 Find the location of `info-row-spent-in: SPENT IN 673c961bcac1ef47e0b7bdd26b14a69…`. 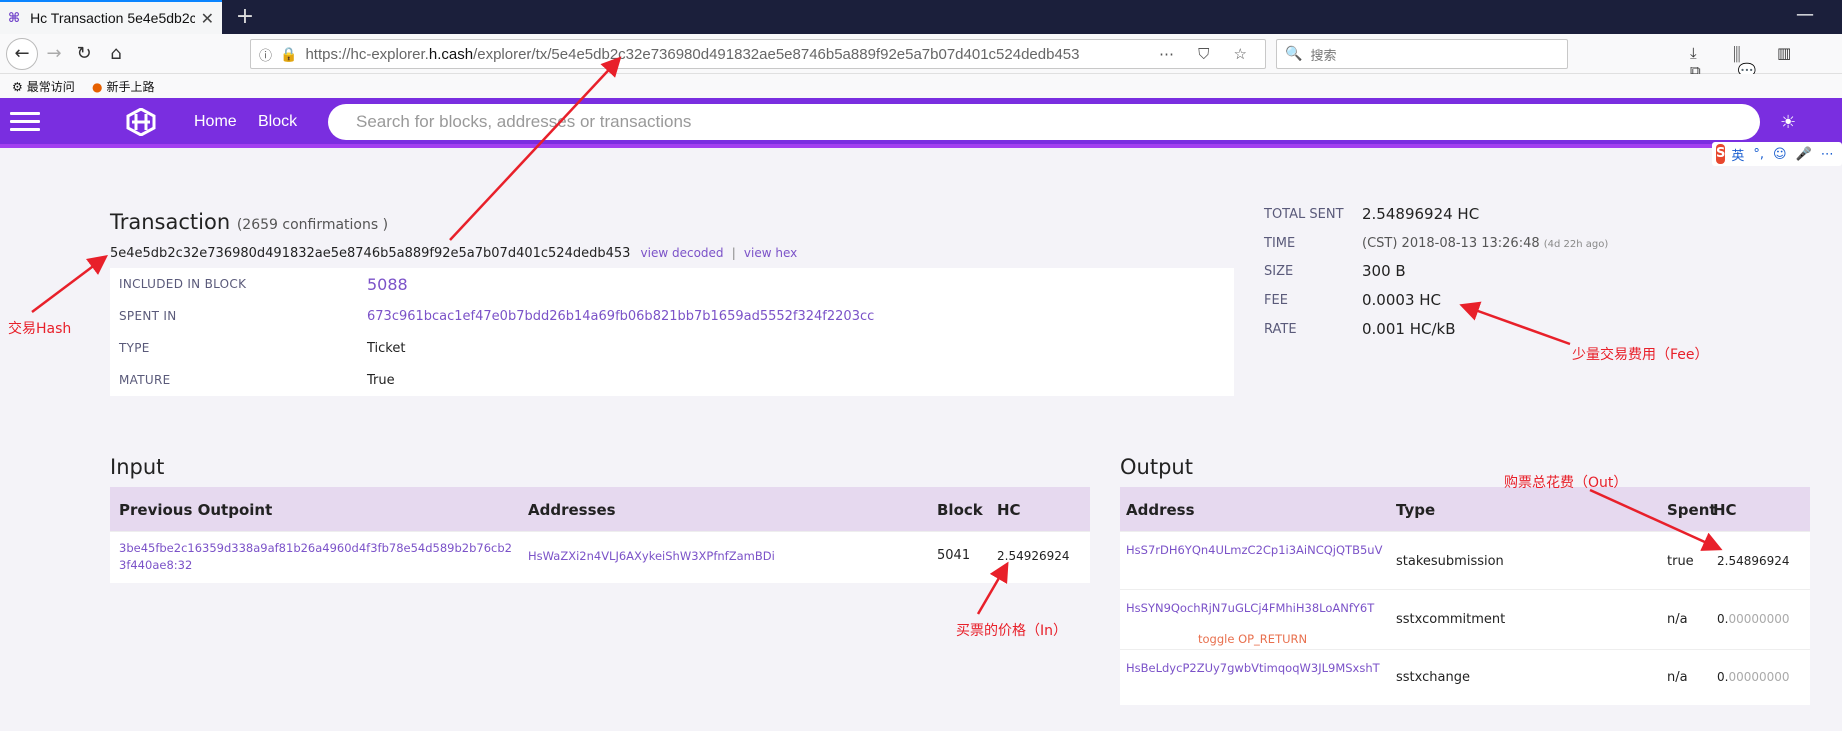

info-row-spent-in: SPENT IN 673c961bcac1ef47e0b7bdd26b14a69… is located at coordinates (497, 316).